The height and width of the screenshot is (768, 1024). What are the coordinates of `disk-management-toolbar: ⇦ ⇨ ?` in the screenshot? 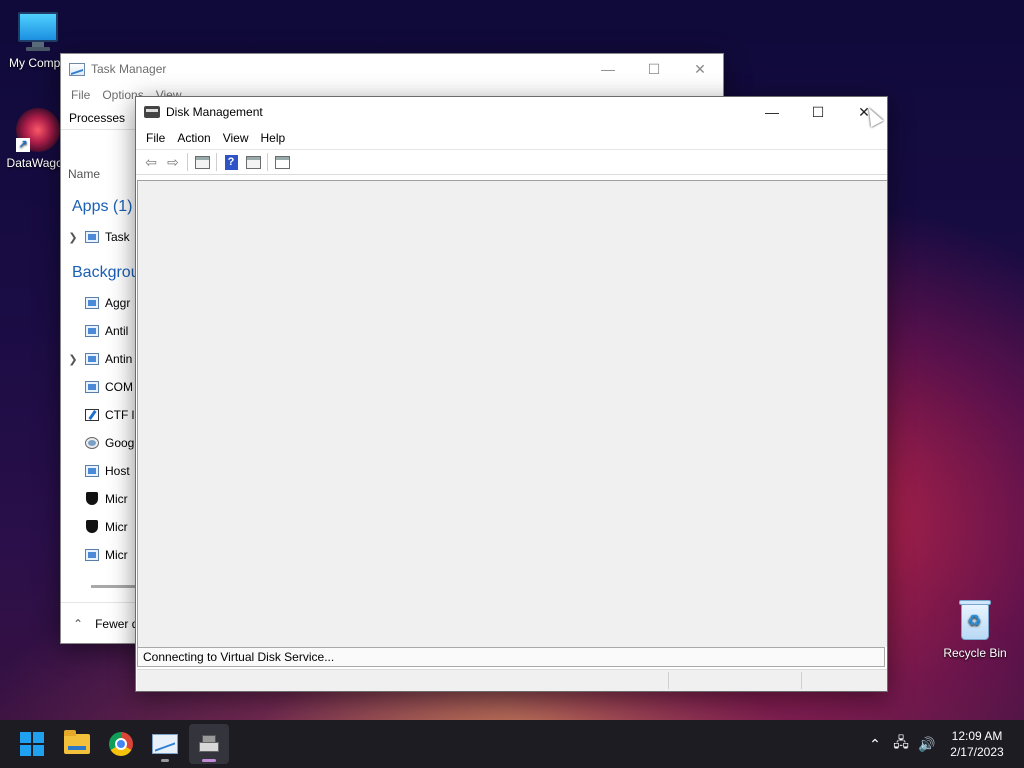 It's located at (511, 162).